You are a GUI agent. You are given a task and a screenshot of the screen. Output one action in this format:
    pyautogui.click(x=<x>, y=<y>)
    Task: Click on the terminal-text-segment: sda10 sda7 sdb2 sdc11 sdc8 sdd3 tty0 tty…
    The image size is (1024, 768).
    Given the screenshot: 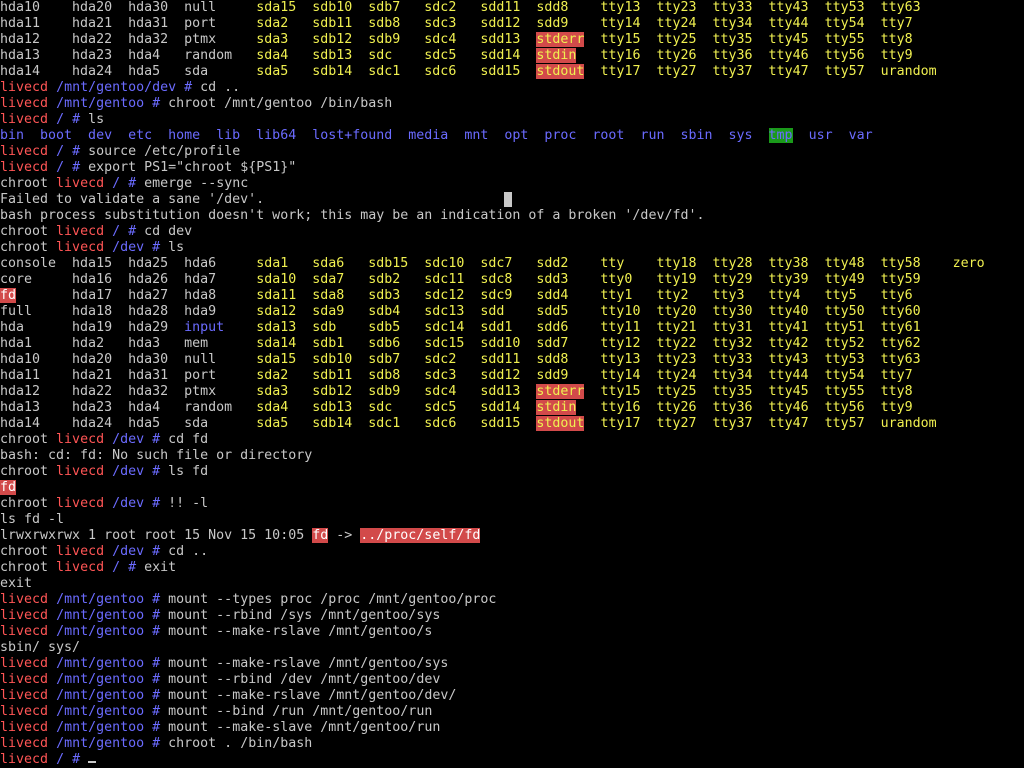 What is the action you would take?
    pyautogui.click(x=588, y=279)
    